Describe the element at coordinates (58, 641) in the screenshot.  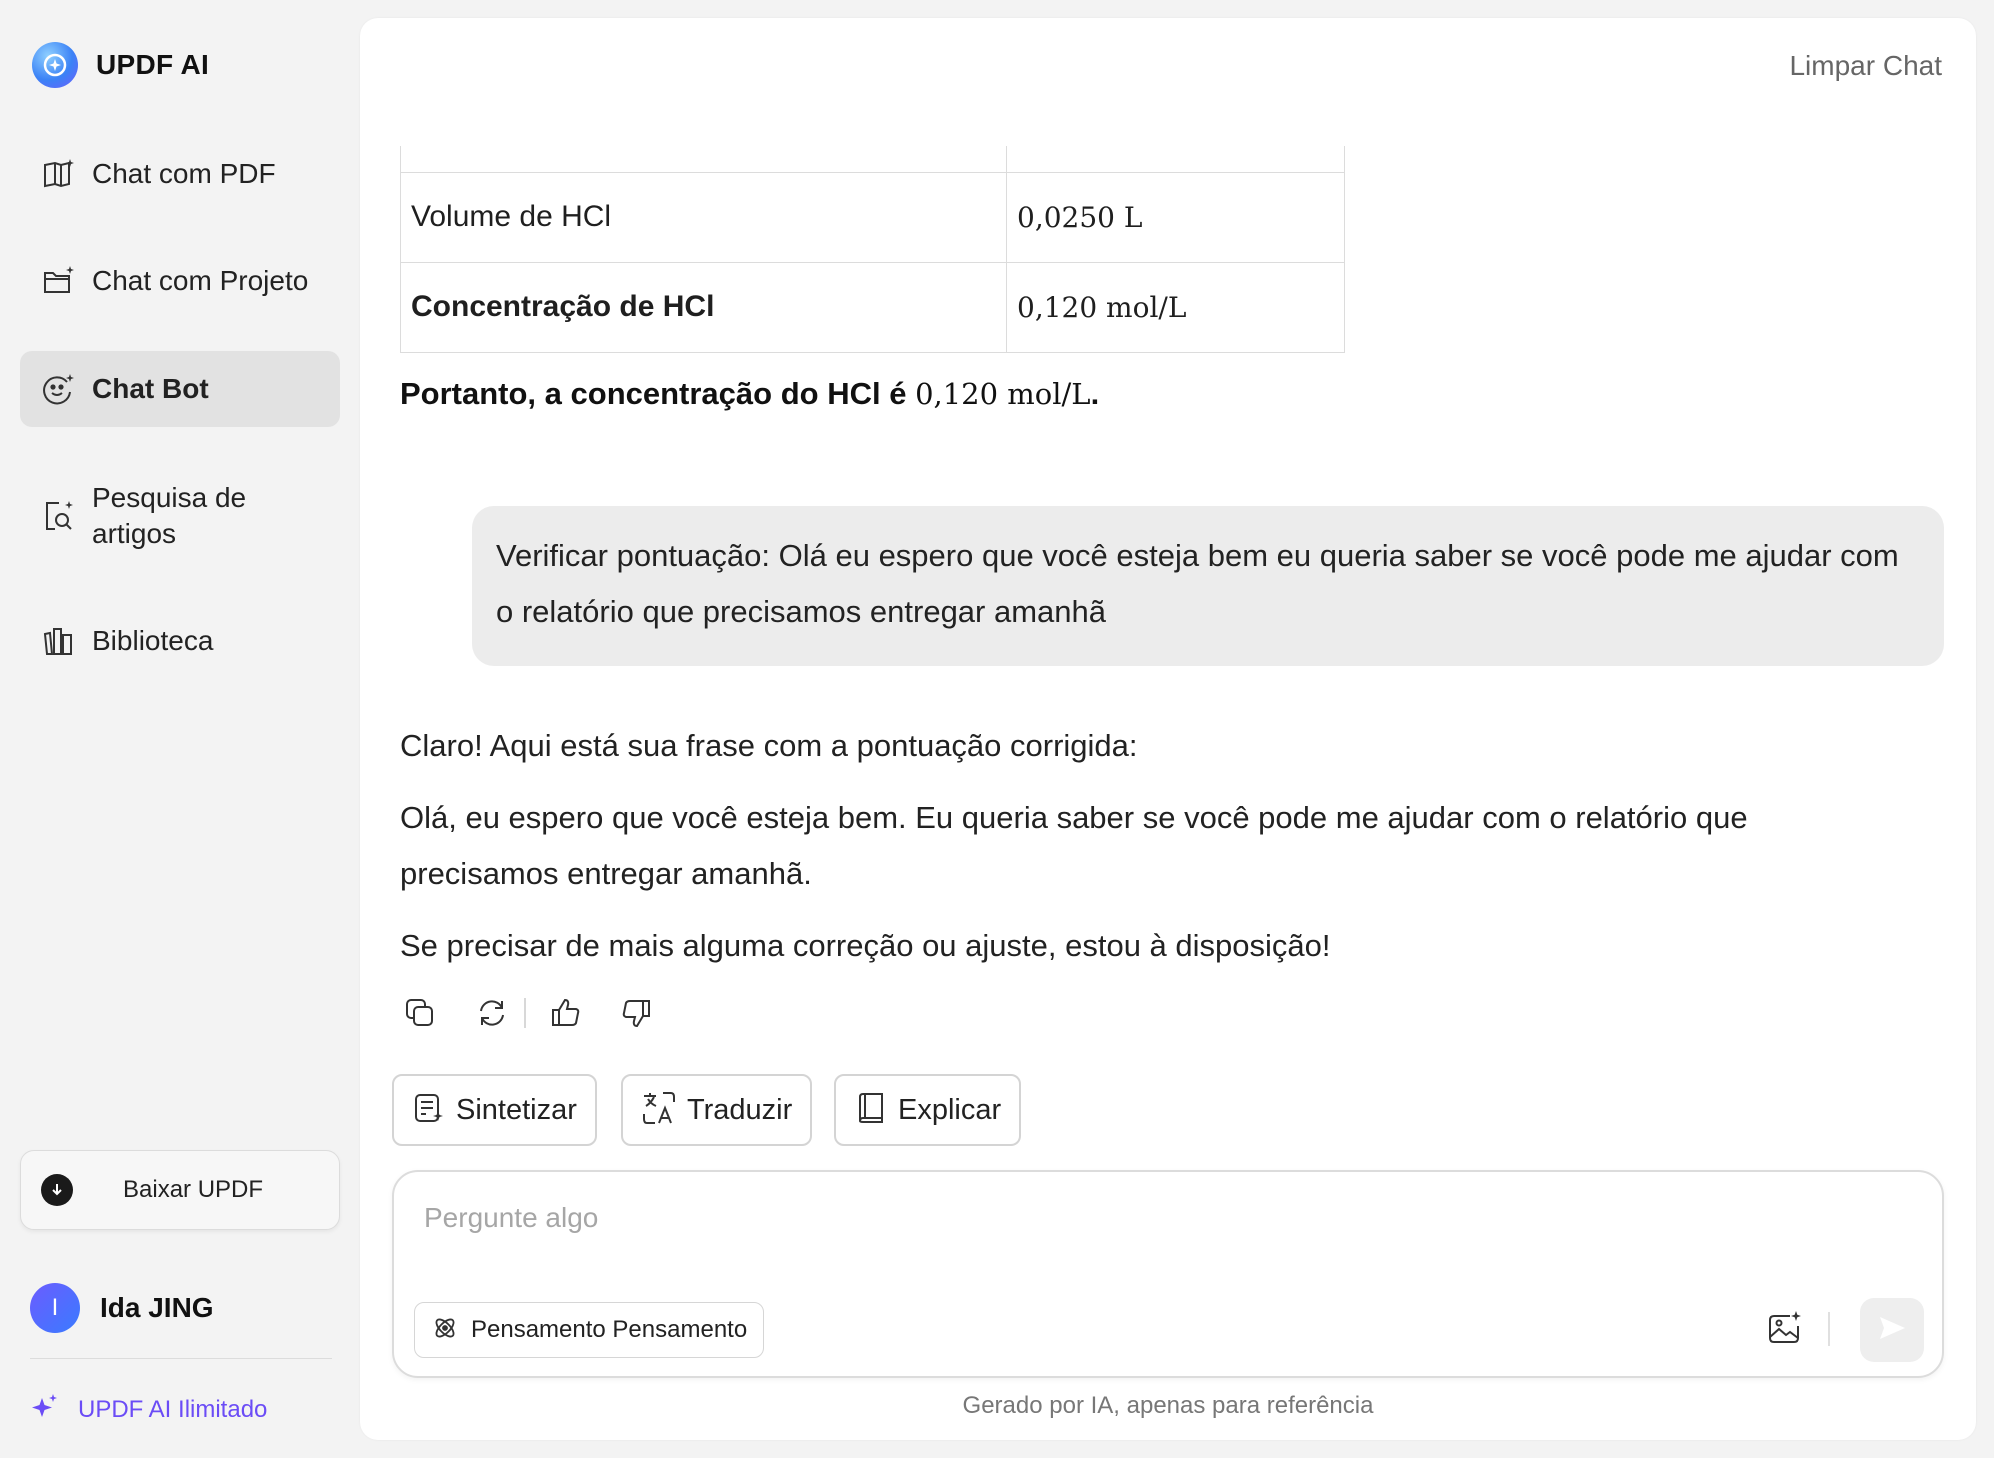
I see `library-icon` at that location.